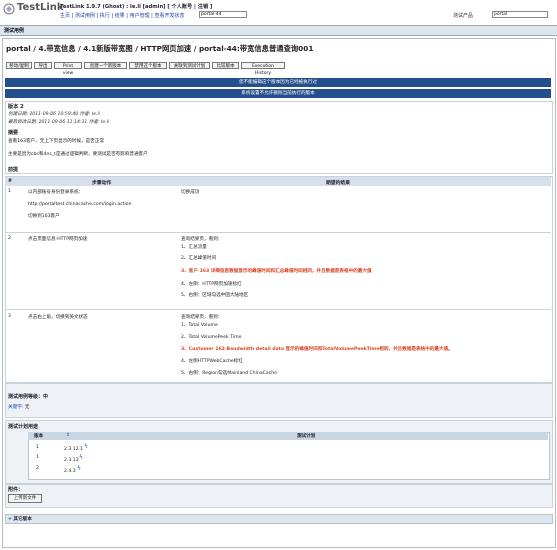  I want to click on step-action: 以内部账号身份登录系统：, so click(56, 192).